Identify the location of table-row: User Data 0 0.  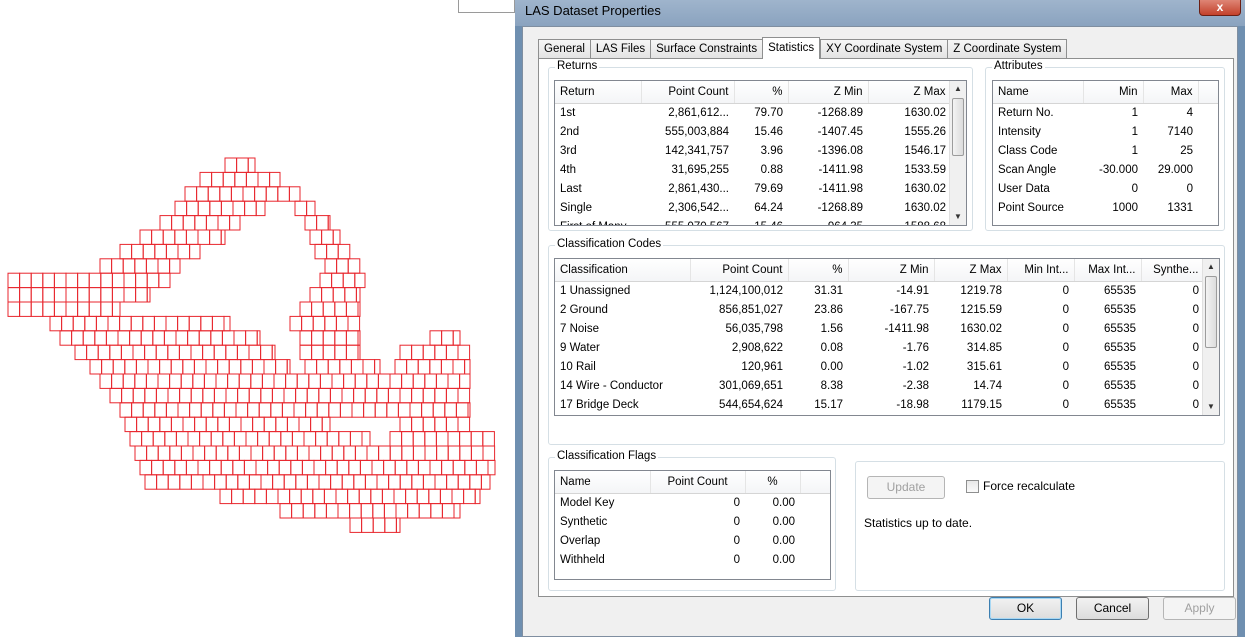
(1105, 188).